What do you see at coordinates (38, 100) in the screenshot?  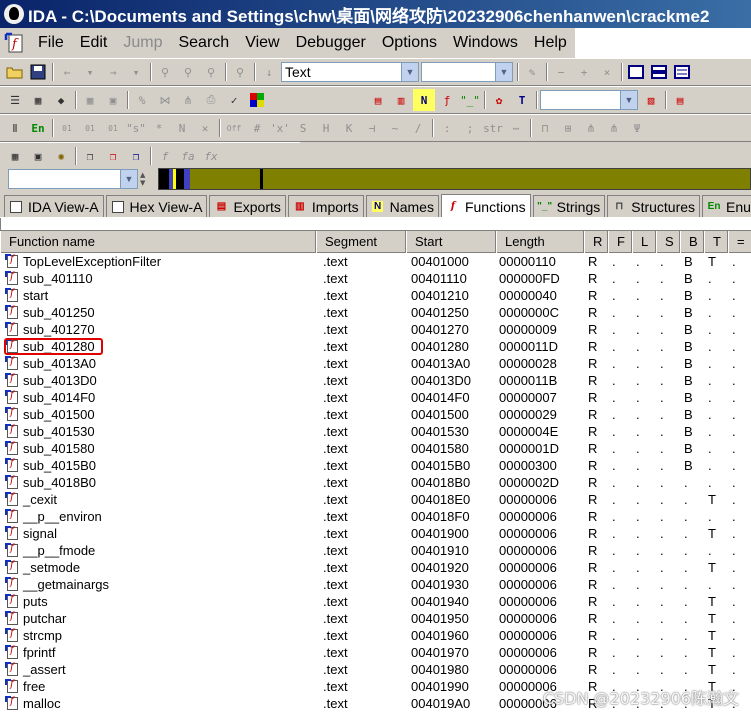 I see `hex-dump-icon: ▦` at bounding box center [38, 100].